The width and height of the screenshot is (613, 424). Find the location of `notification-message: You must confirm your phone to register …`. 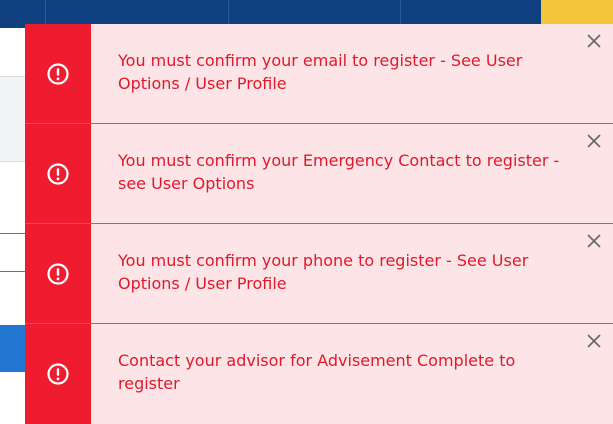

notification-message: You must confirm your phone to register … is located at coordinates (323, 272).